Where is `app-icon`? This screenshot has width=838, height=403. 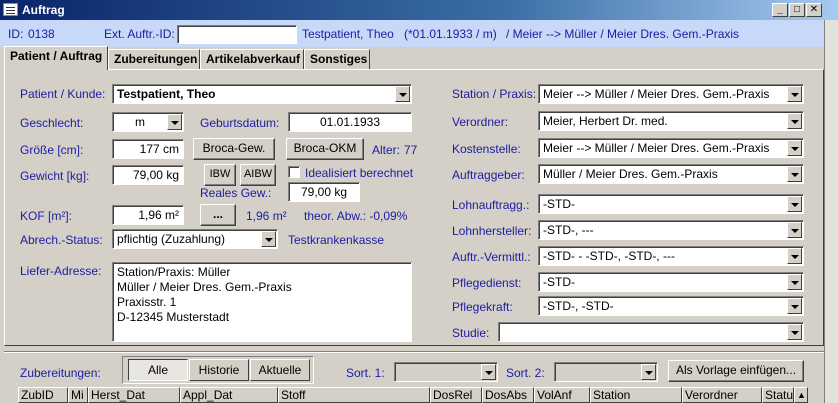 app-icon is located at coordinates (10, 9).